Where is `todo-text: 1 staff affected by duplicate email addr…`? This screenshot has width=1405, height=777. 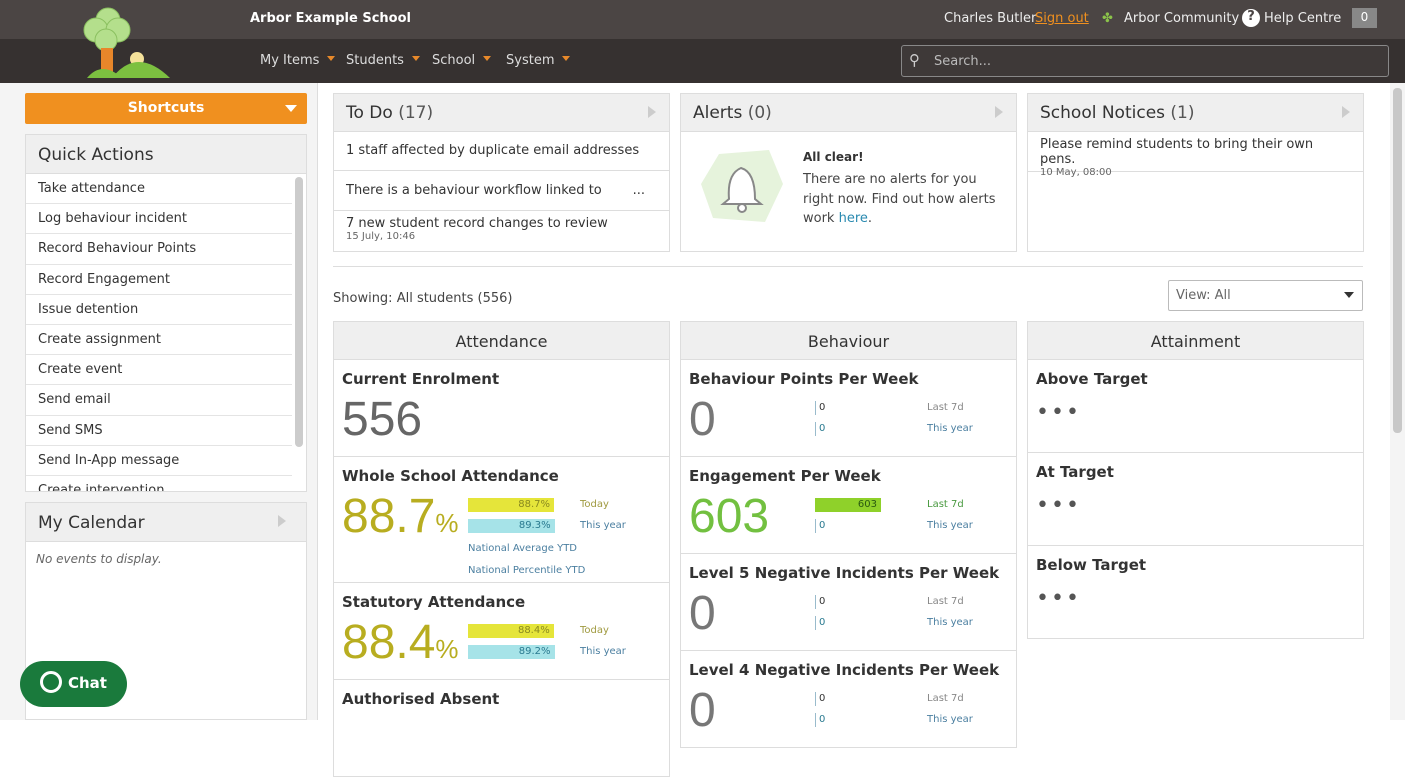
todo-text: 1 staff affected by duplicate email addr… is located at coordinates (493, 150).